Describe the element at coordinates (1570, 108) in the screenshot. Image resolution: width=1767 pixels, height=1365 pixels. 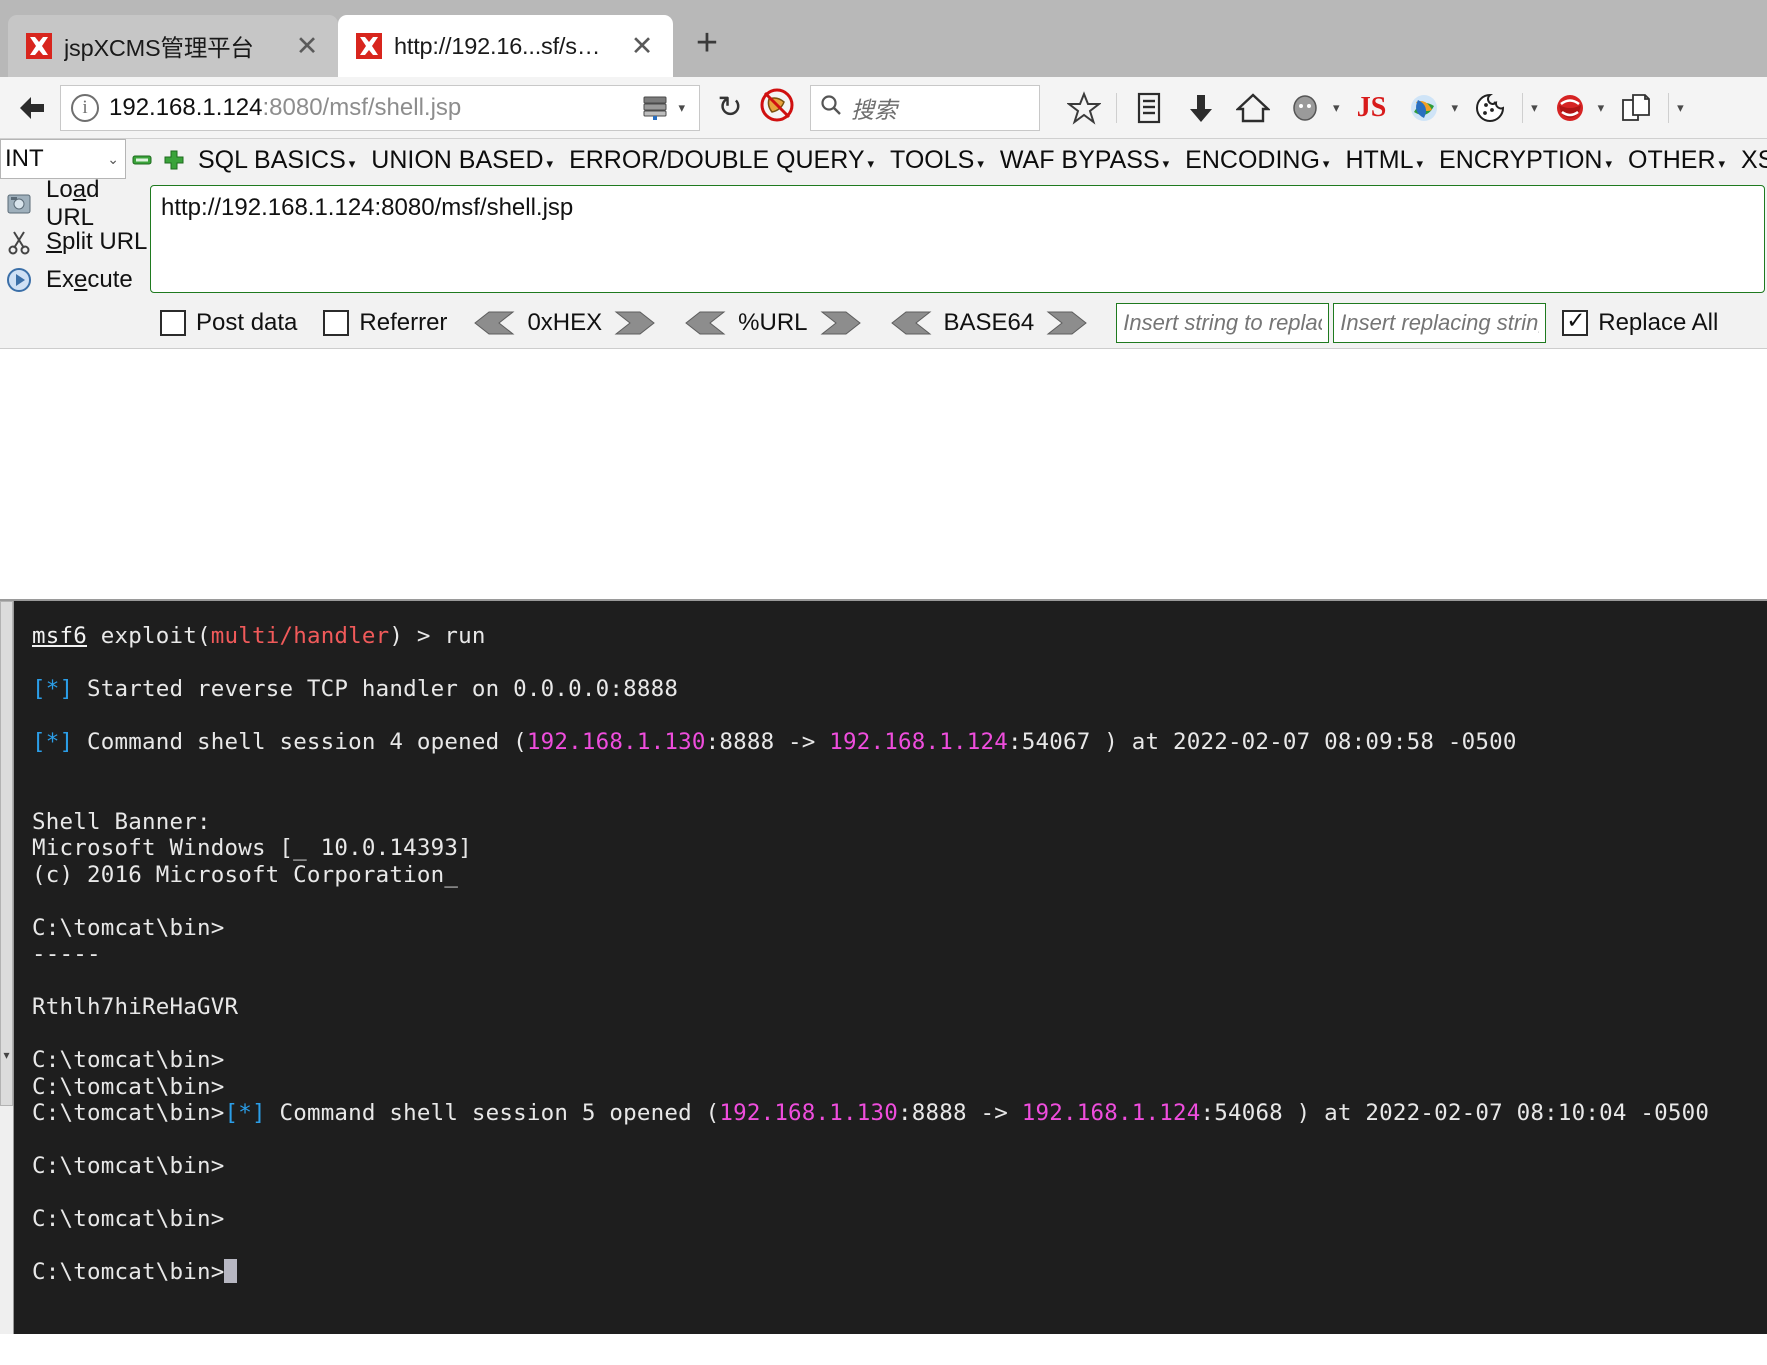
I see `proxy-icon` at that location.